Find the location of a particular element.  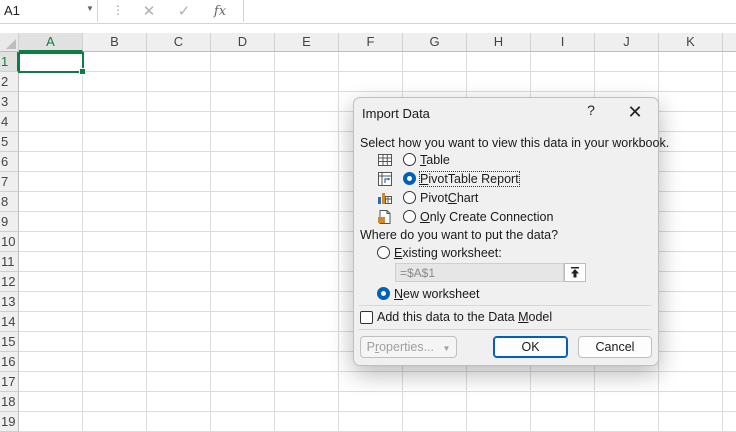

pivottable-radio is located at coordinates (409, 178).